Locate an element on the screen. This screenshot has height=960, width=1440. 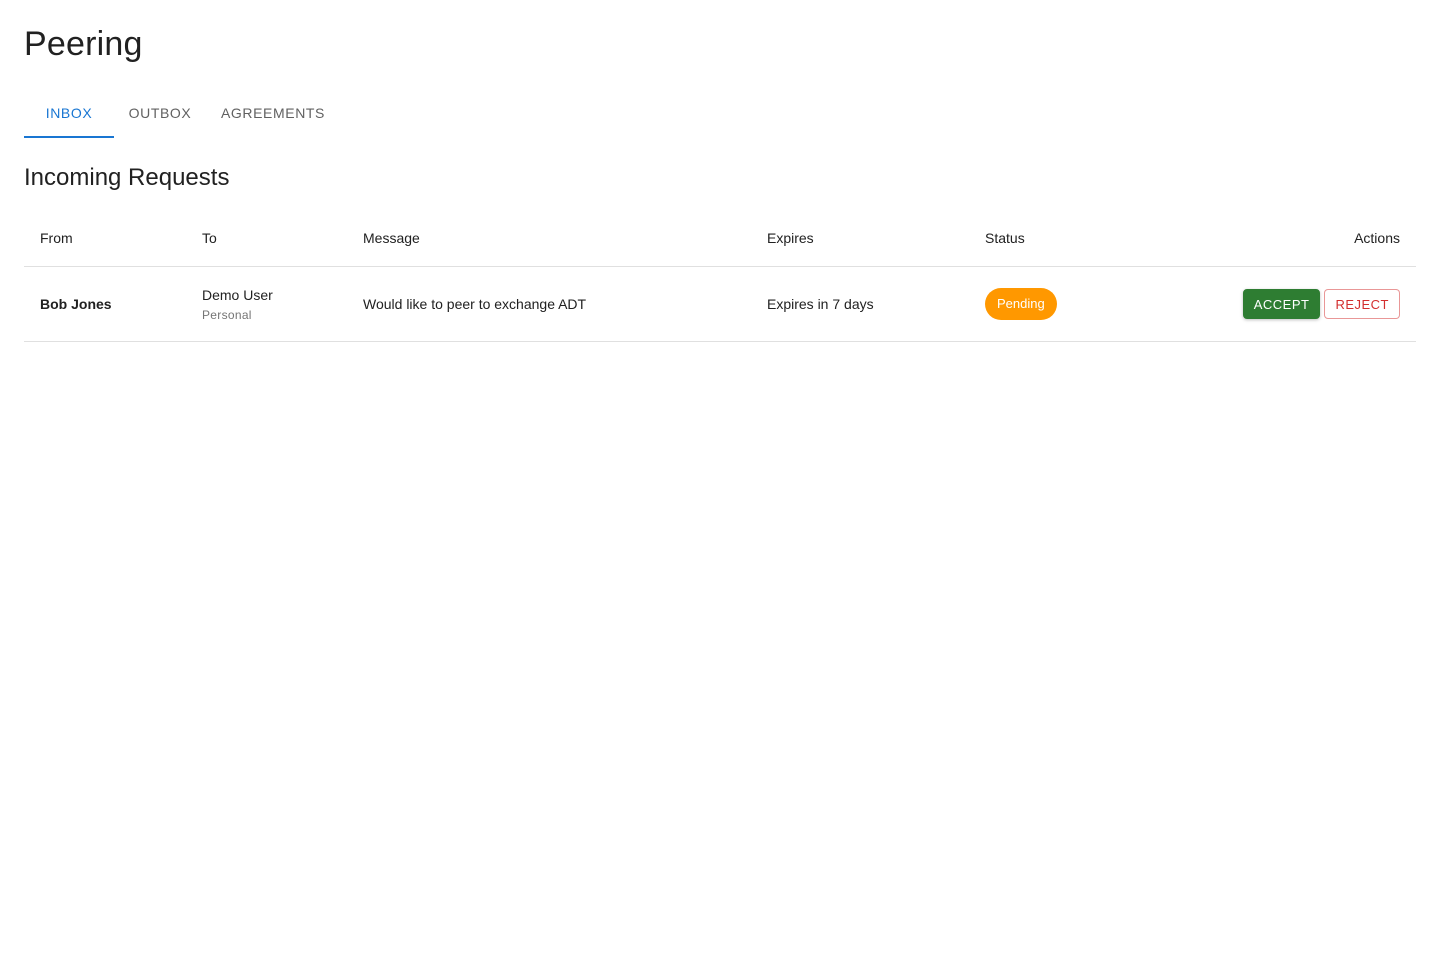
message-cell: Would like to peer to exchange ADT is located at coordinates (553, 304).